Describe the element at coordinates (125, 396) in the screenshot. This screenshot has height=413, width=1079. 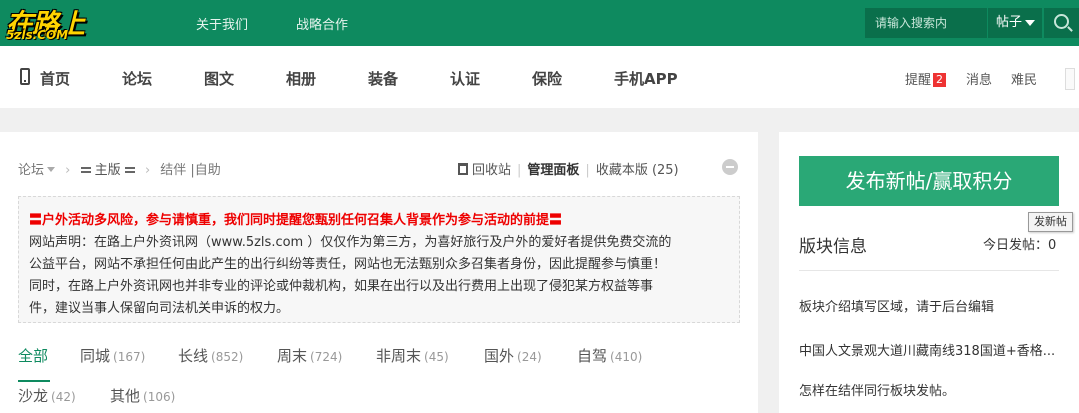
I see `filter-label: 其他` at that location.